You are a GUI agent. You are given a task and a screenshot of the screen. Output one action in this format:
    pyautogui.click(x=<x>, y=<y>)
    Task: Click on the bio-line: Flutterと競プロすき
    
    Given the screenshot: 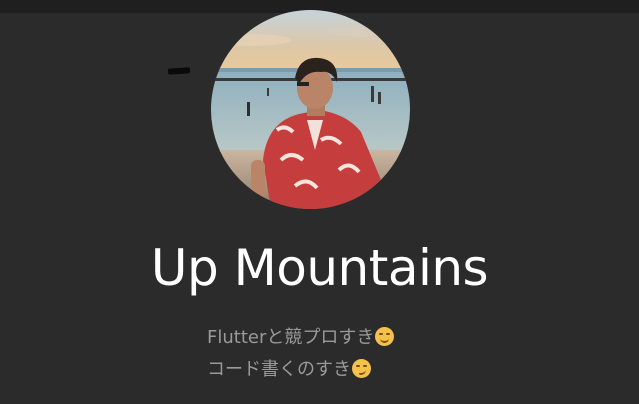 What is the action you would take?
    pyautogui.click(x=301, y=338)
    